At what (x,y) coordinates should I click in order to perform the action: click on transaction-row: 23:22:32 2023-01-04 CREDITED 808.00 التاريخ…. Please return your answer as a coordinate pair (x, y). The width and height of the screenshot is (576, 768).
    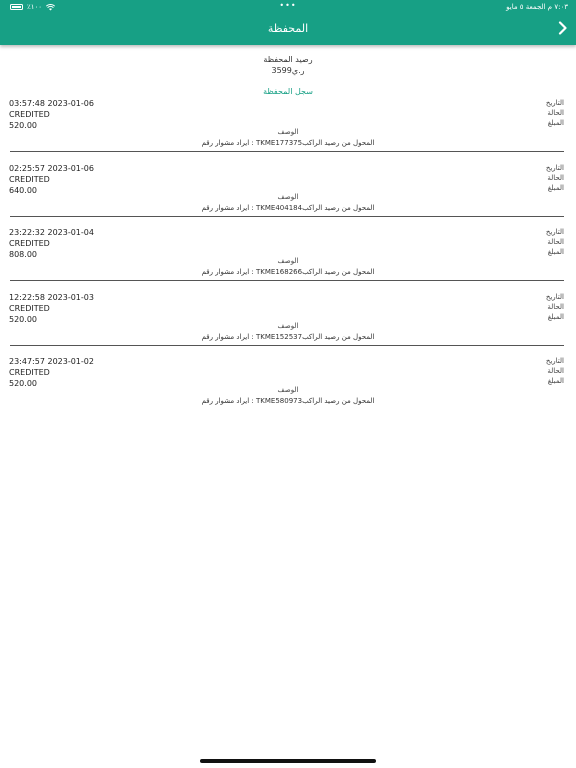
    Looking at the image, I should click on (288, 259).